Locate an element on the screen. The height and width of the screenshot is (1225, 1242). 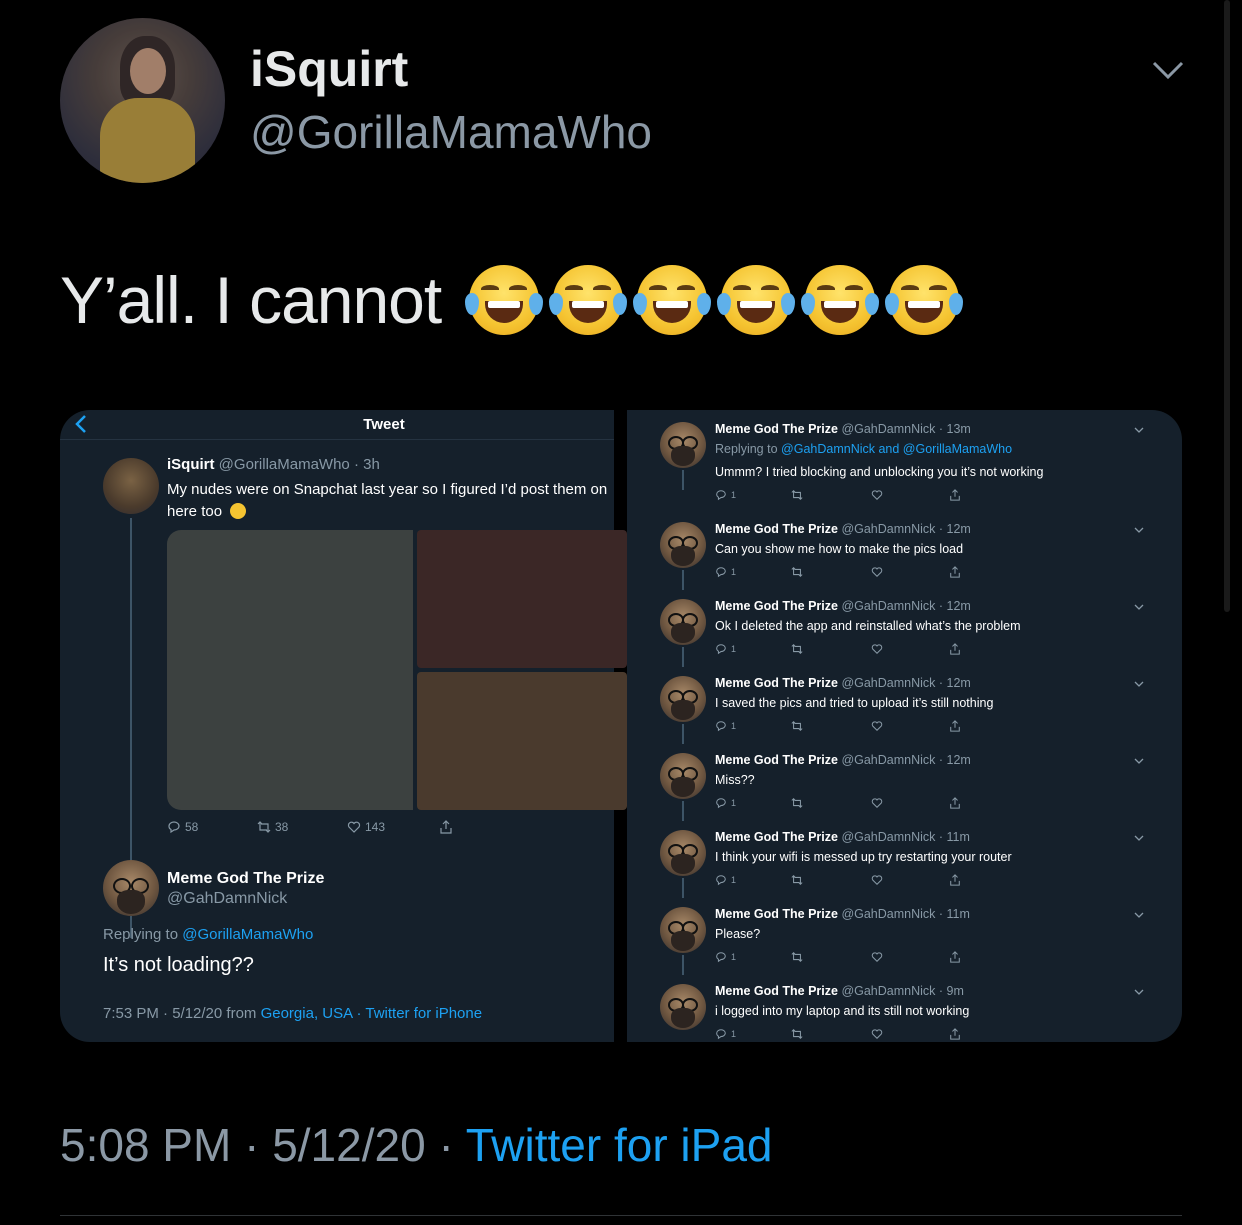
image-tile is located at coordinates (290, 670).